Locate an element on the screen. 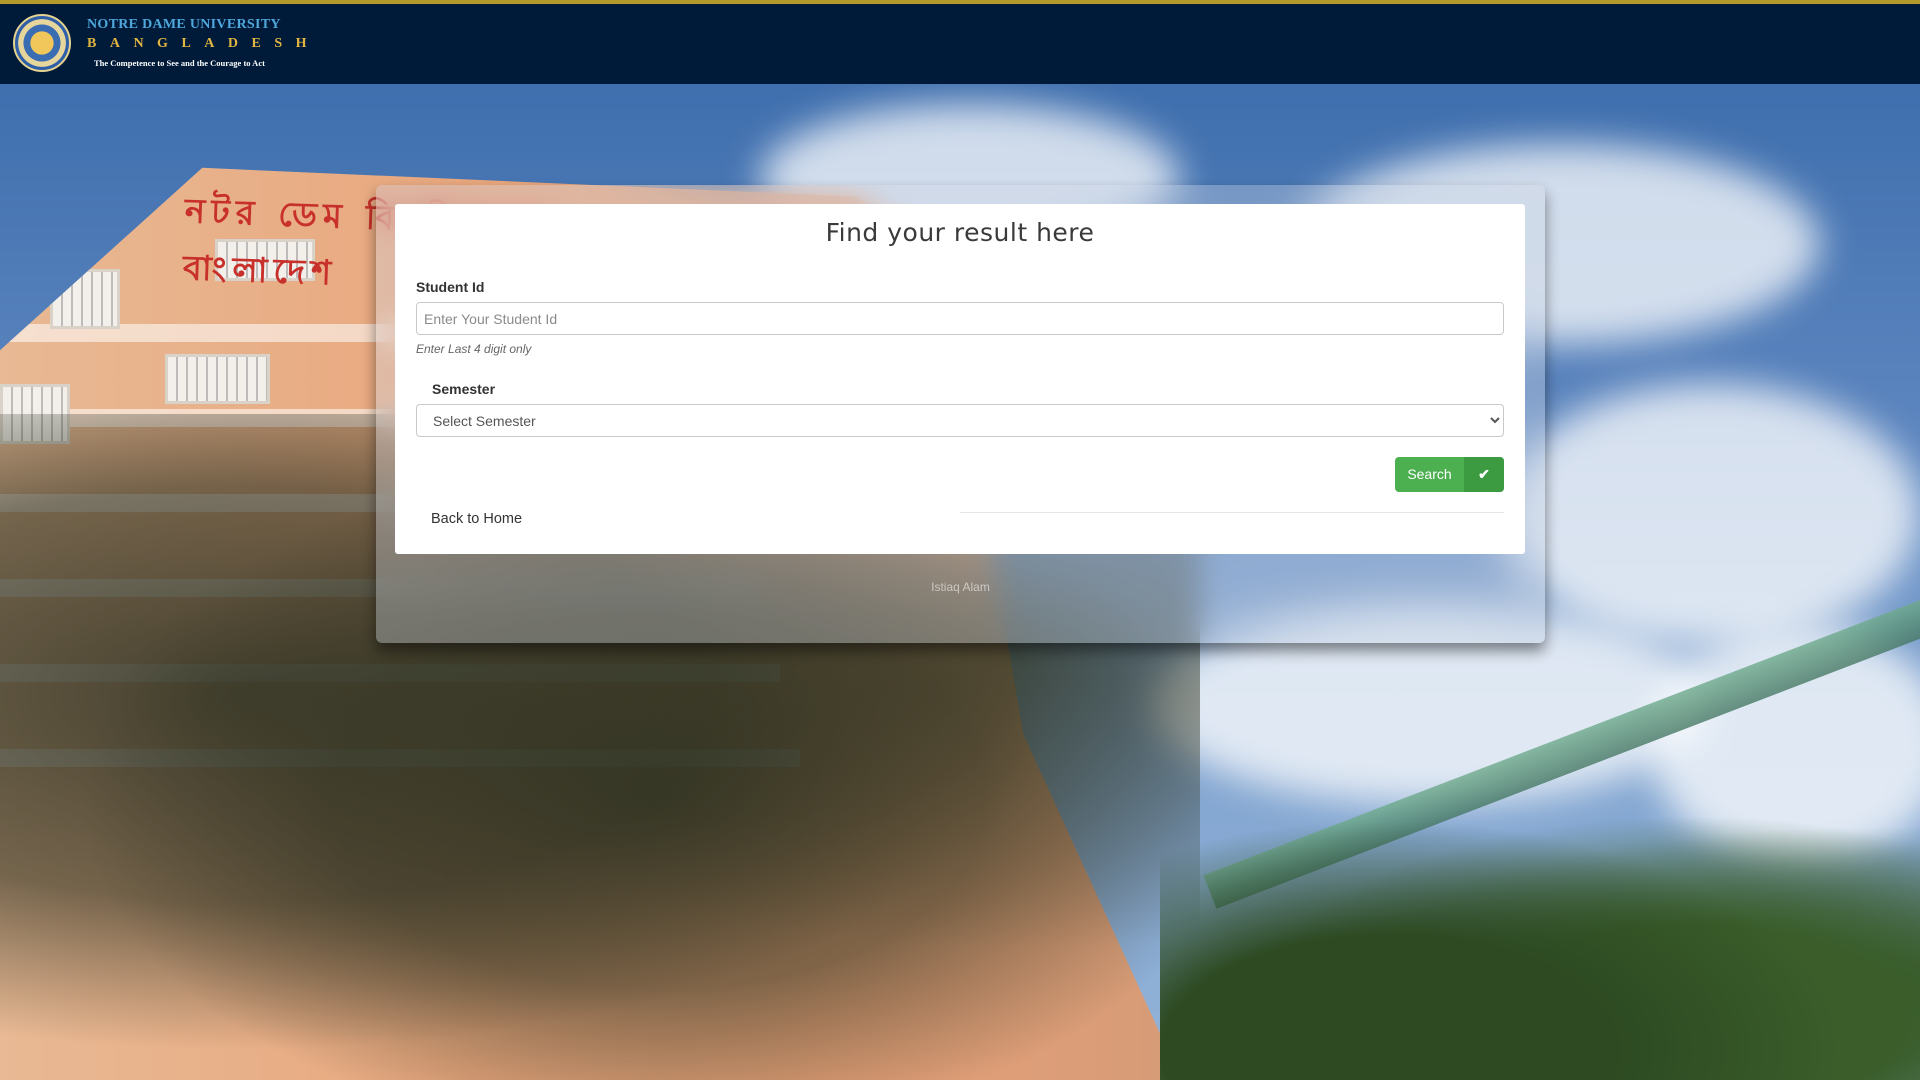 The width and height of the screenshot is (1920, 1080). search-button: Search ✔ is located at coordinates (1449, 474).